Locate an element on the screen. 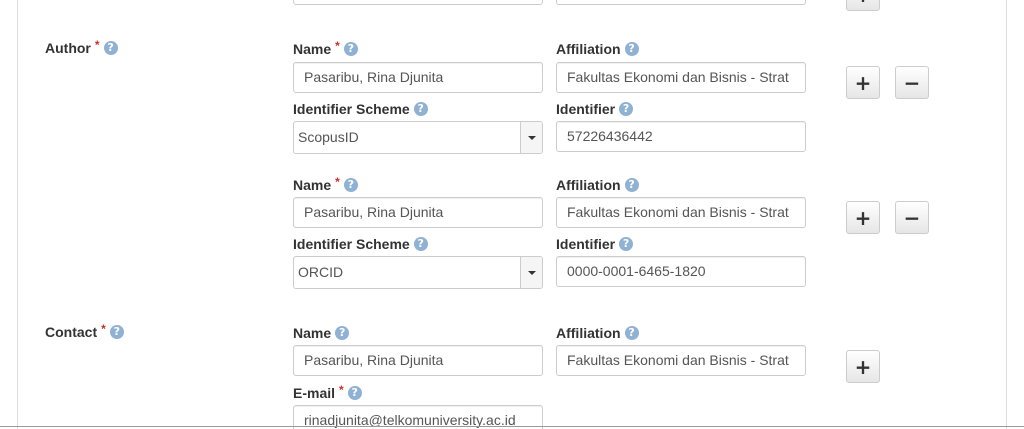 The image size is (1024, 429). contact-name-label: Name ? is located at coordinates (321, 333).